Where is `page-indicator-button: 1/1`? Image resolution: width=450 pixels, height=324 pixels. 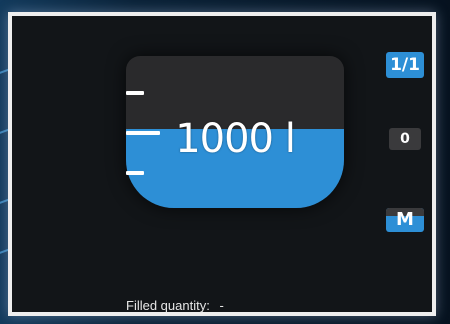 page-indicator-button: 1/1 is located at coordinates (405, 65).